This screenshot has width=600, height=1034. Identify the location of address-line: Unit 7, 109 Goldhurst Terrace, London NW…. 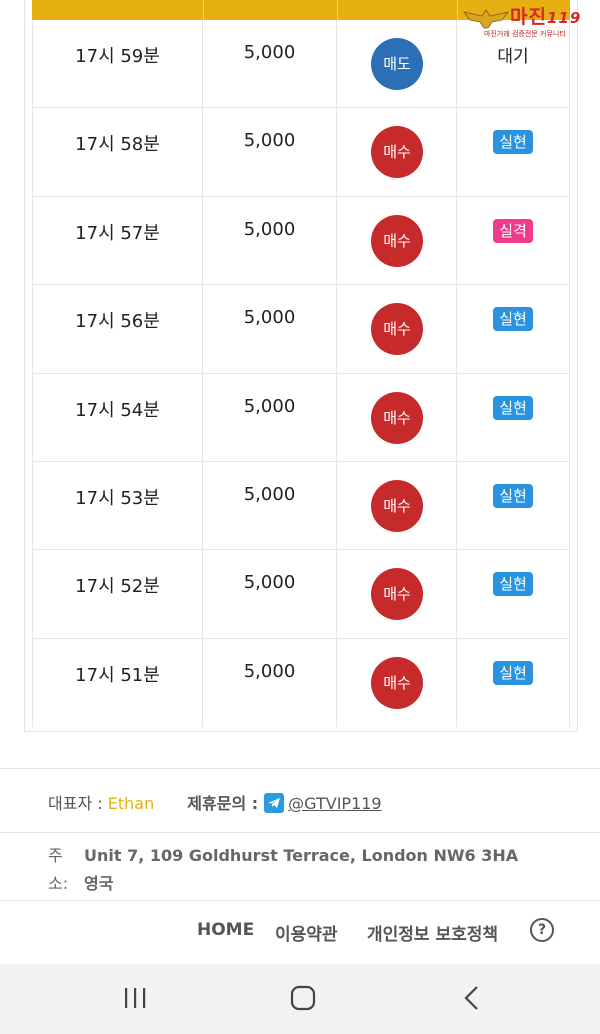
(301, 855).